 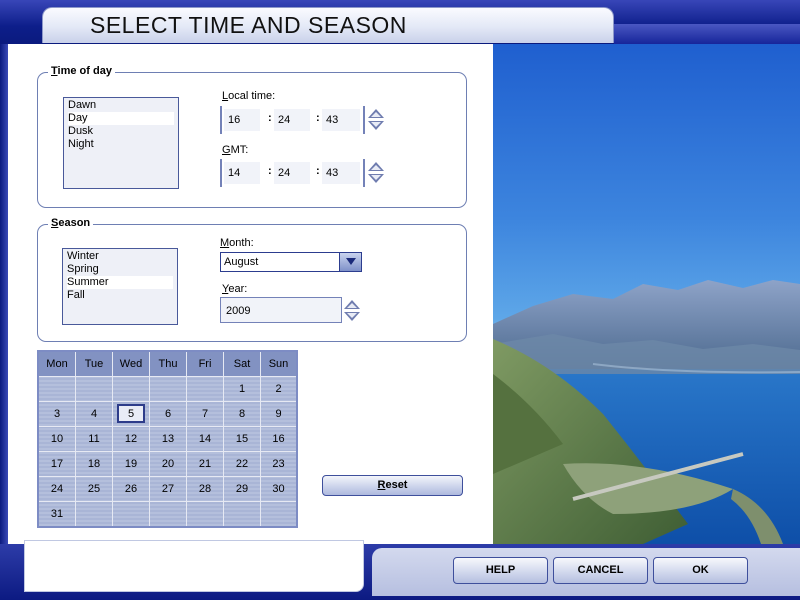 I want to click on gmt-seconds: 43, so click(x=341, y=173).